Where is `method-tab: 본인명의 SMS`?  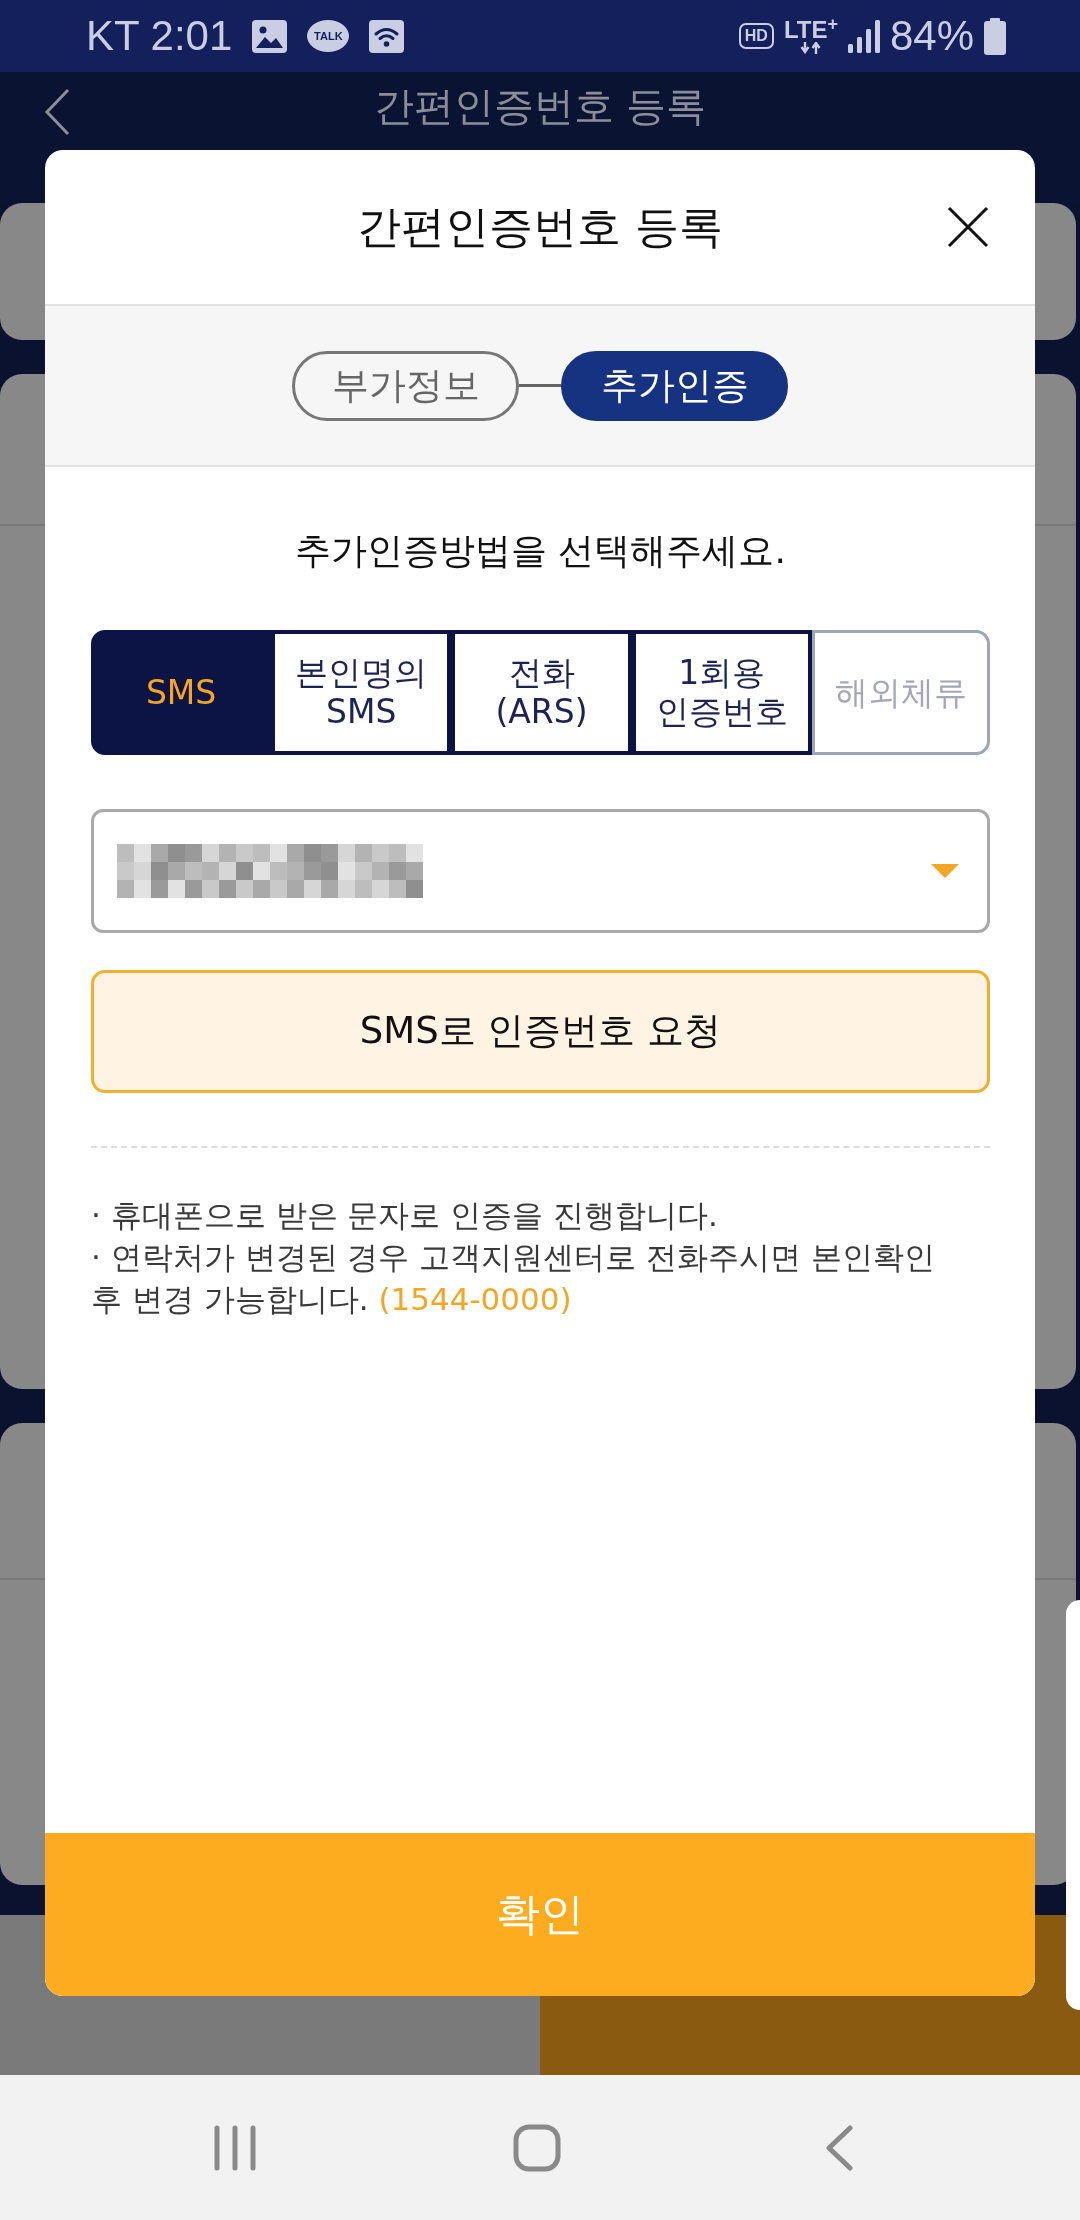
method-tab: 본인명의 SMS is located at coordinates (361, 692).